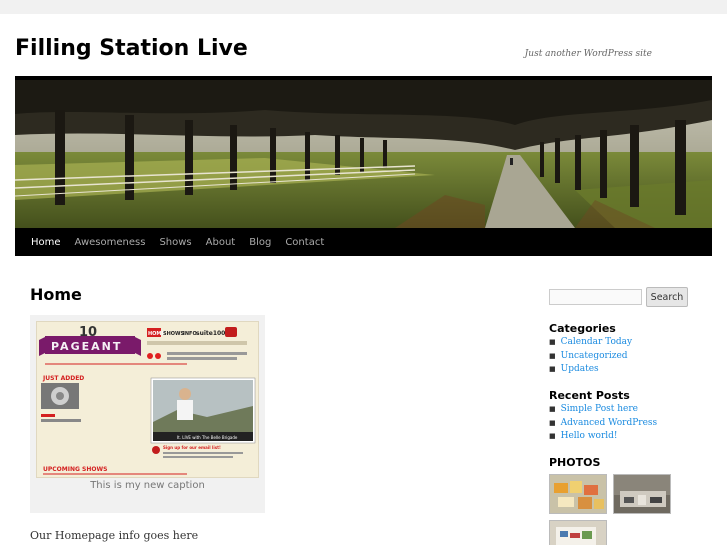  I want to click on category-link-updates: Updates, so click(580, 369).